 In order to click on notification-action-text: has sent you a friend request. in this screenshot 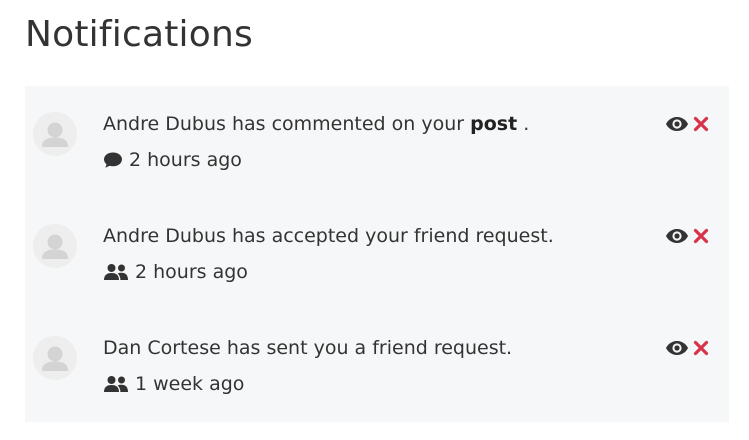, I will do `click(369, 348)`.